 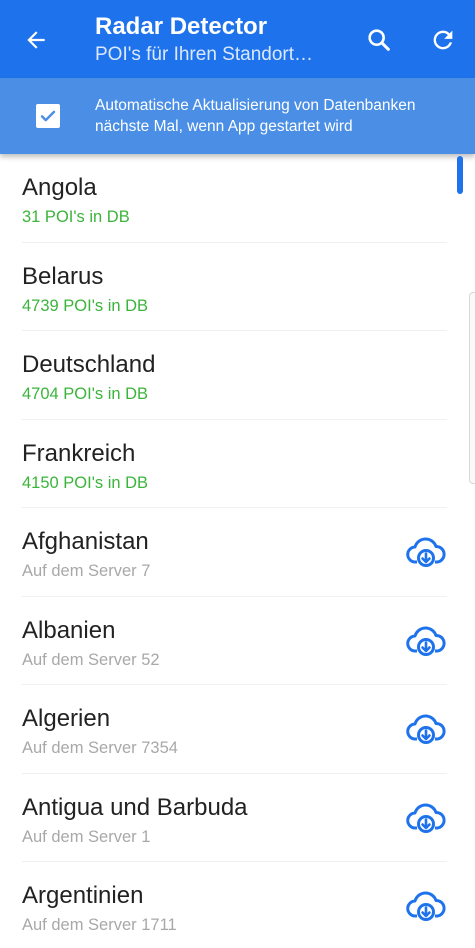 What do you see at coordinates (460, 175) in the screenshot?
I see `scrollbar-thumb` at bounding box center [460, 175].